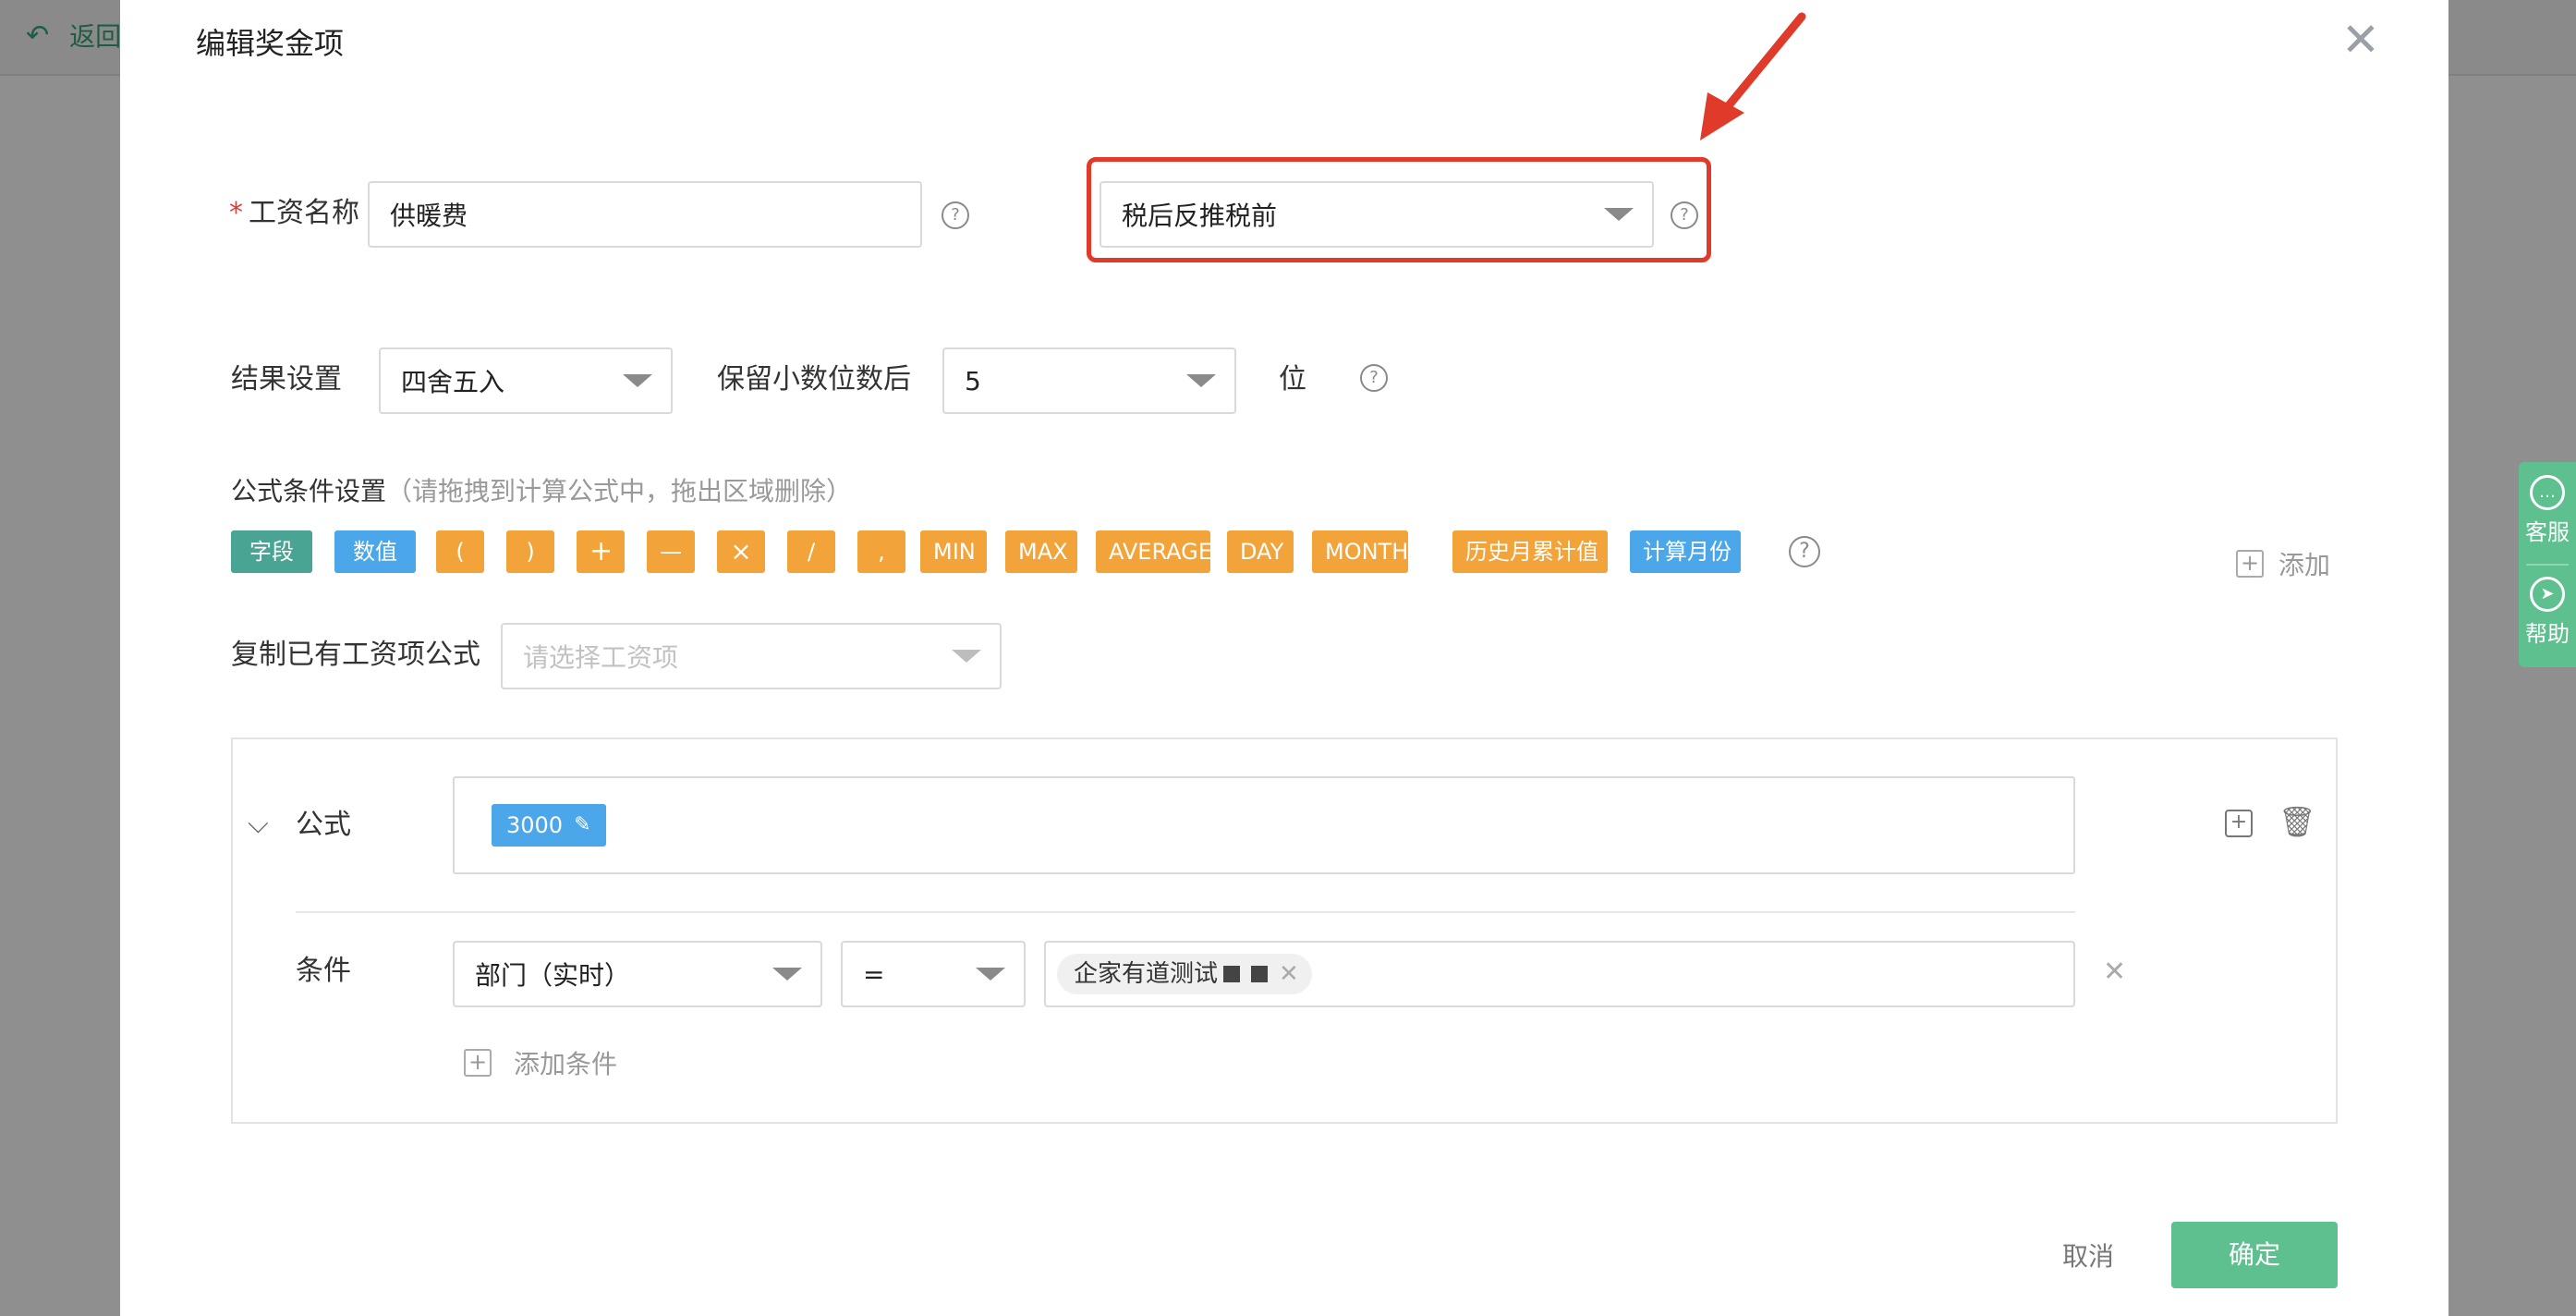  Describe the element at coordinates (2361, 40) in the screenshot. I see `close-icon: ✕` at that location.